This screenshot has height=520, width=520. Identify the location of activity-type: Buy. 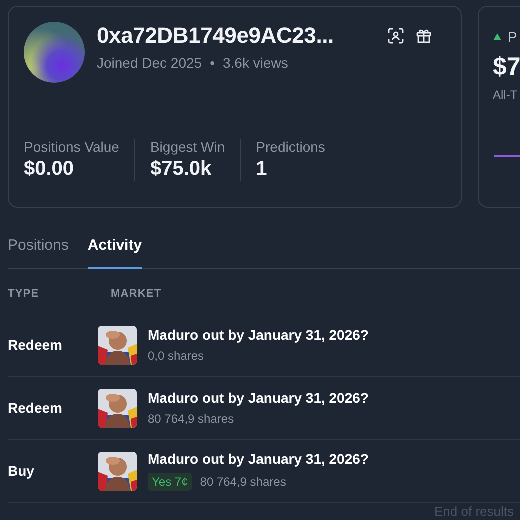
(22, 471).